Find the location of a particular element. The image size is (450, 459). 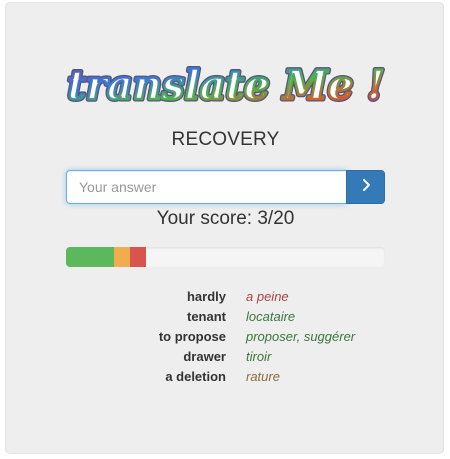

word-row: a deletion rature is located at coordinates (225, 379).